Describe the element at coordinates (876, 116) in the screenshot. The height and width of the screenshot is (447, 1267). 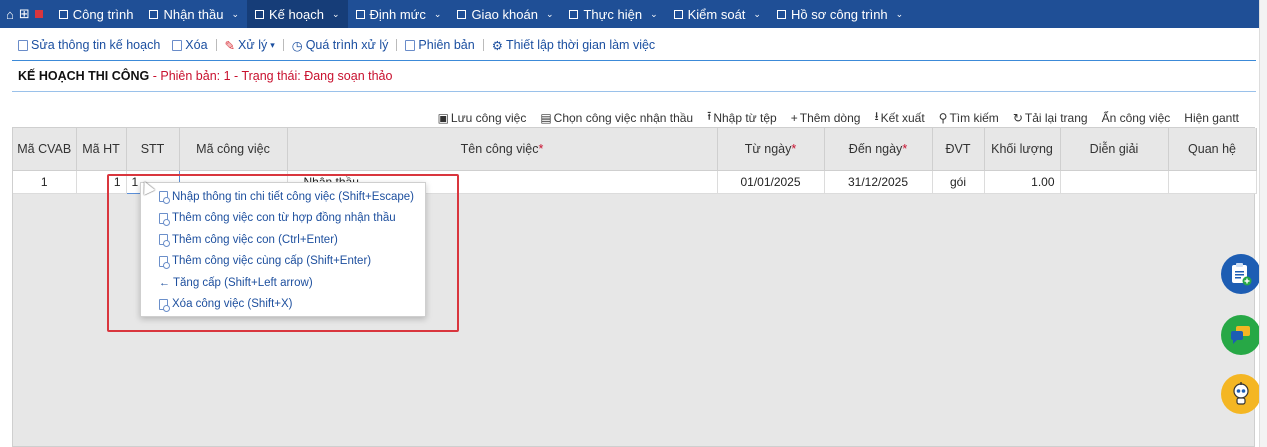
I see `download-icon: ⭳` at that location.